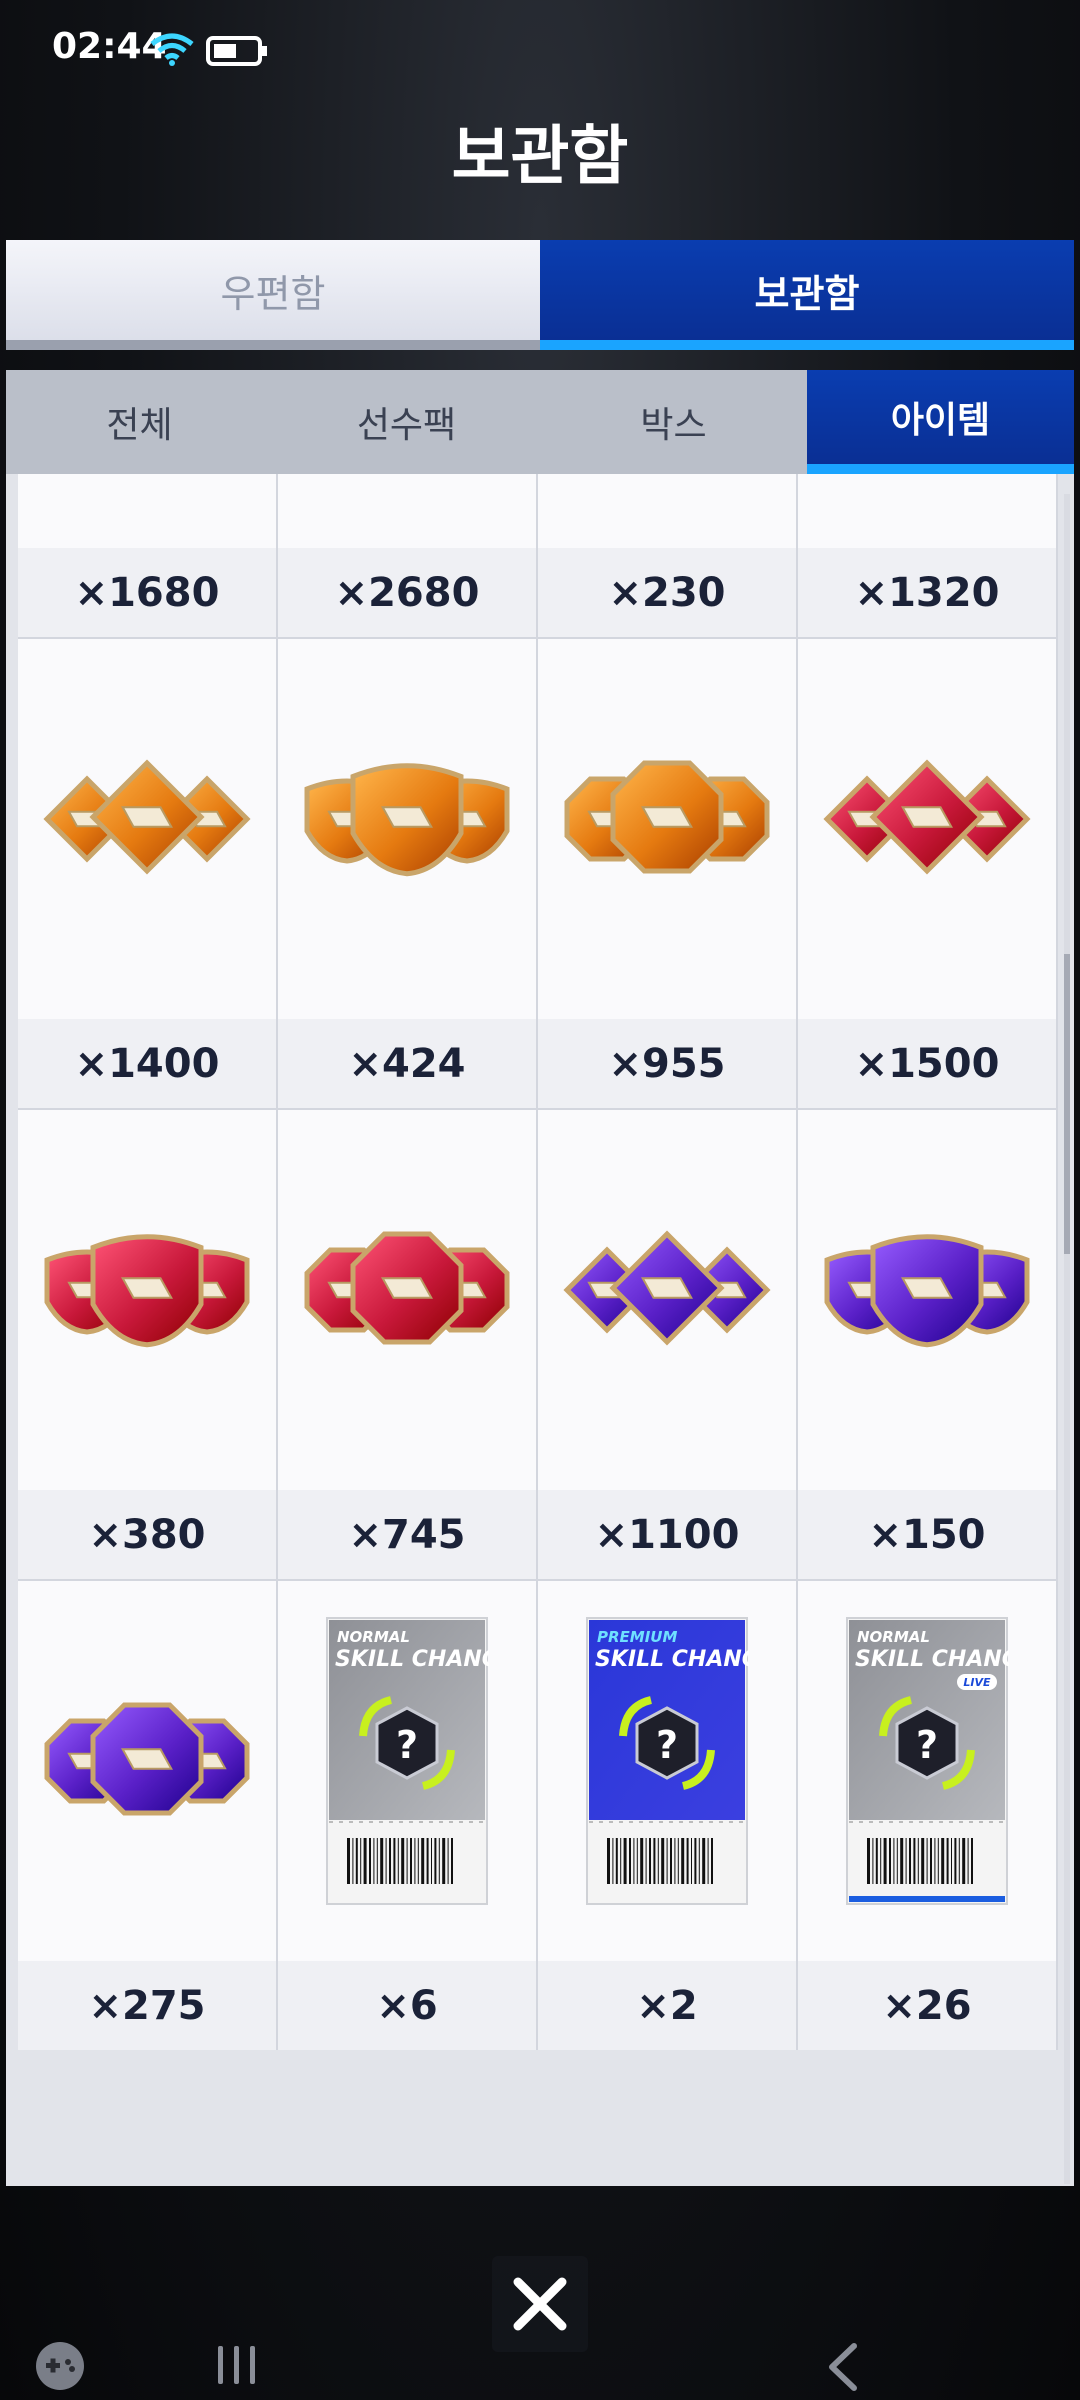  I want to click on item-count: ×1500, so click(927, 1063).